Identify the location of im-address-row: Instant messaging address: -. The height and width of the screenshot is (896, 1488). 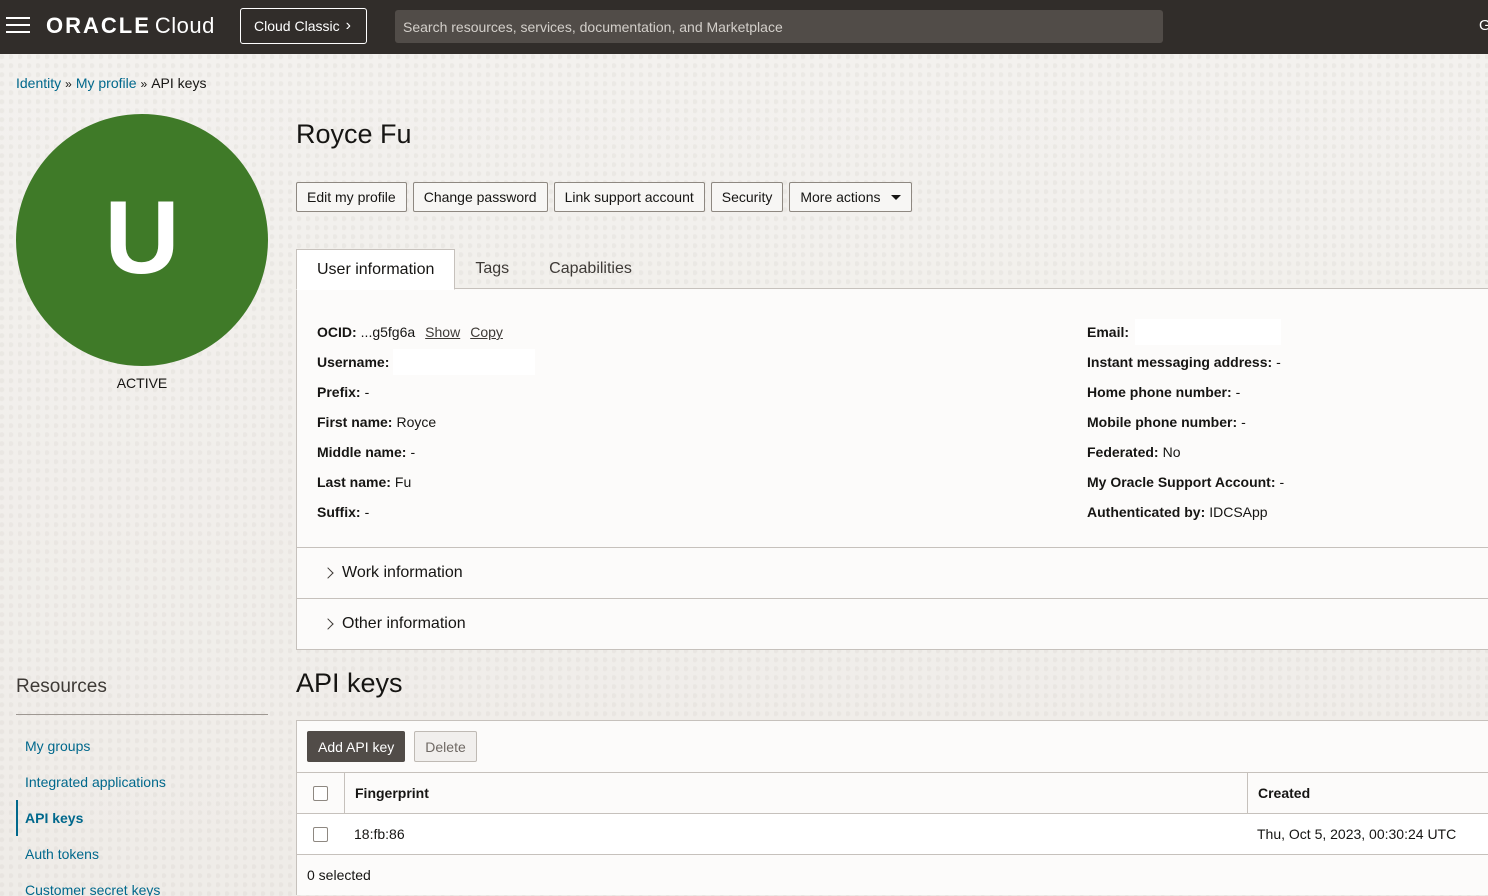
(1185, 362).